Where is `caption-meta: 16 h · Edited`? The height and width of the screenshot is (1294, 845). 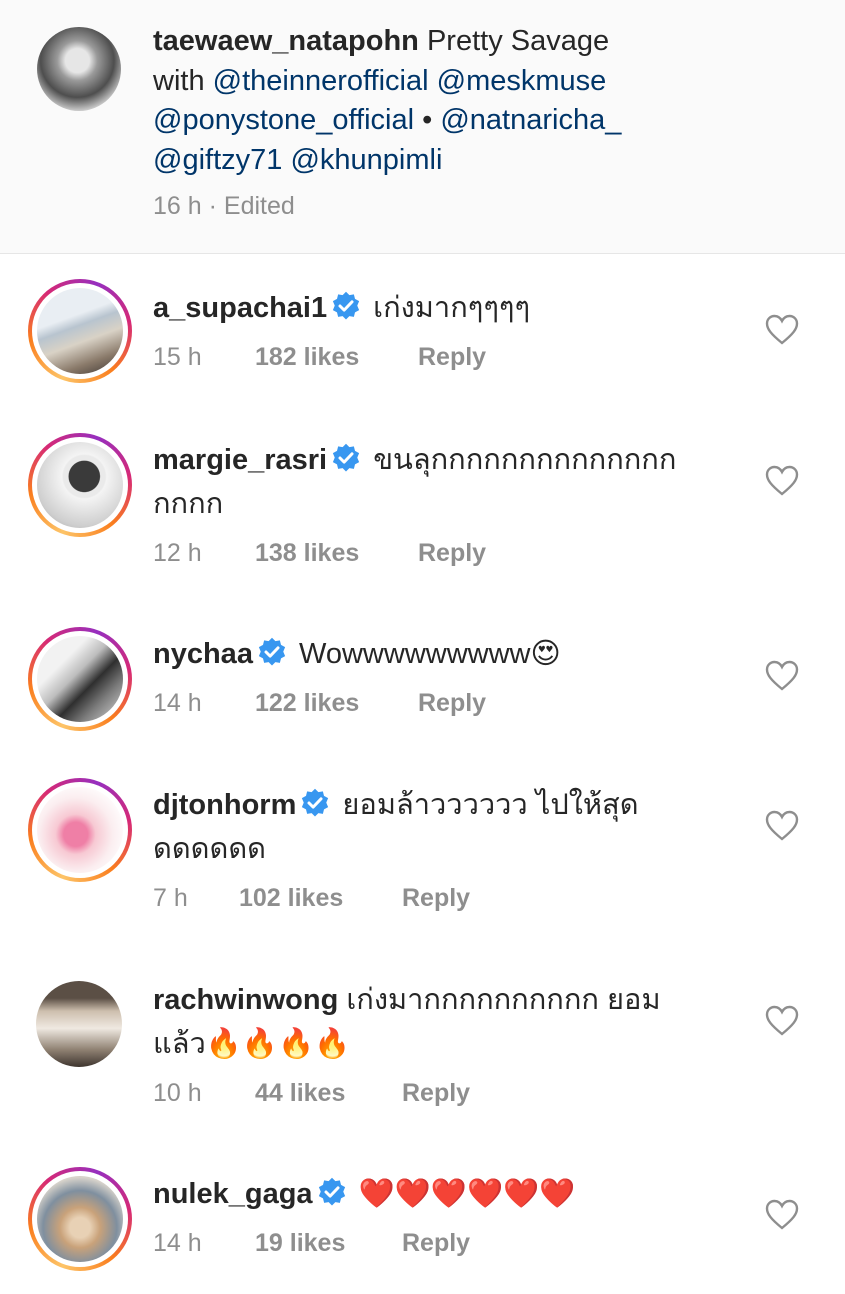
caption-meta: 16 h · Edited is located at coordinates (224, 206).